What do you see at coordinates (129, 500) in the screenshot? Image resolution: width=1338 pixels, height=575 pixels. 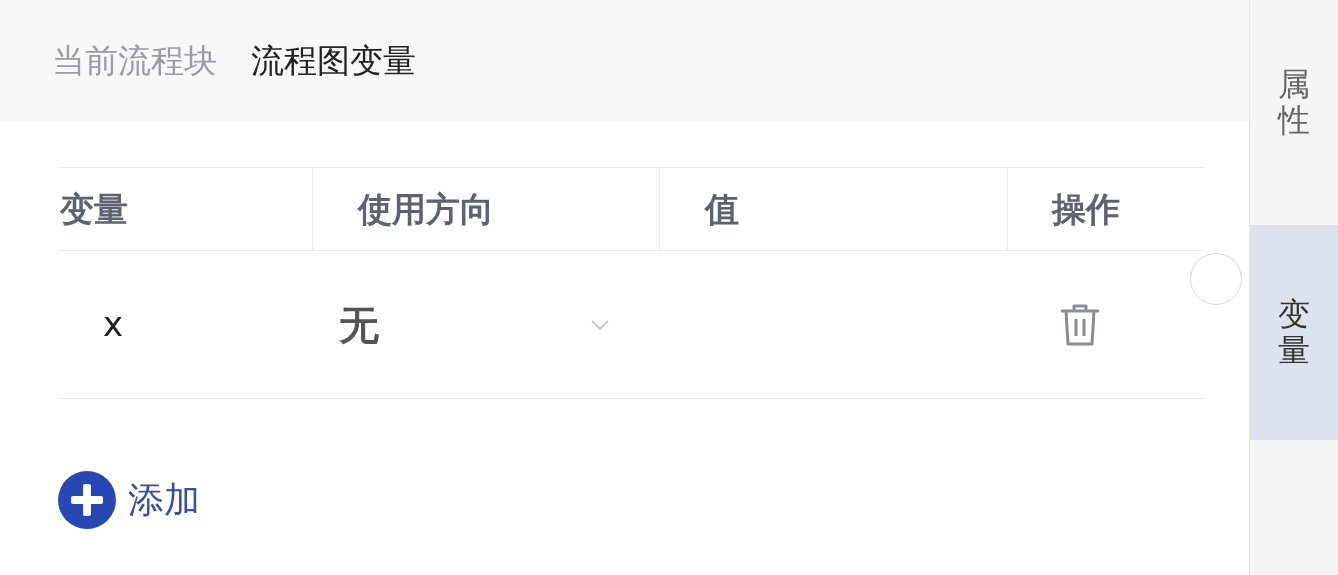 I see `add-button: 添加` at bounding box center [129, 500].